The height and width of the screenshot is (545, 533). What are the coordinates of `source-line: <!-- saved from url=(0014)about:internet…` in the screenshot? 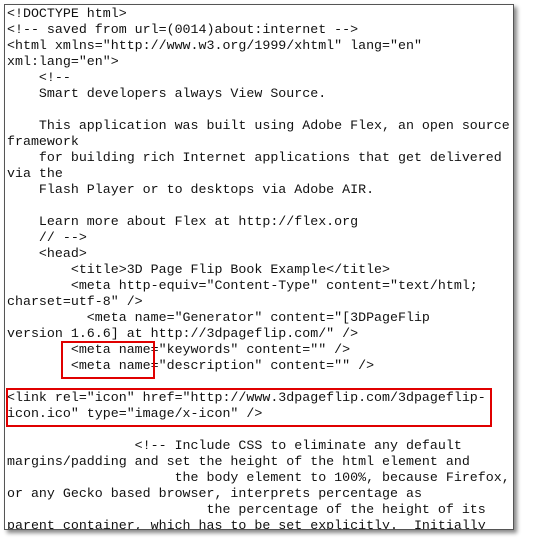 It's located at (183, 29).